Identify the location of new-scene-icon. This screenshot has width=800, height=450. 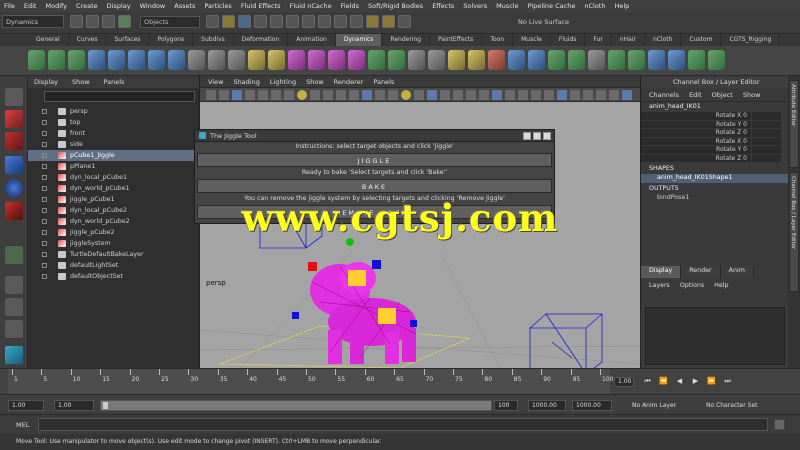
(76, 21).